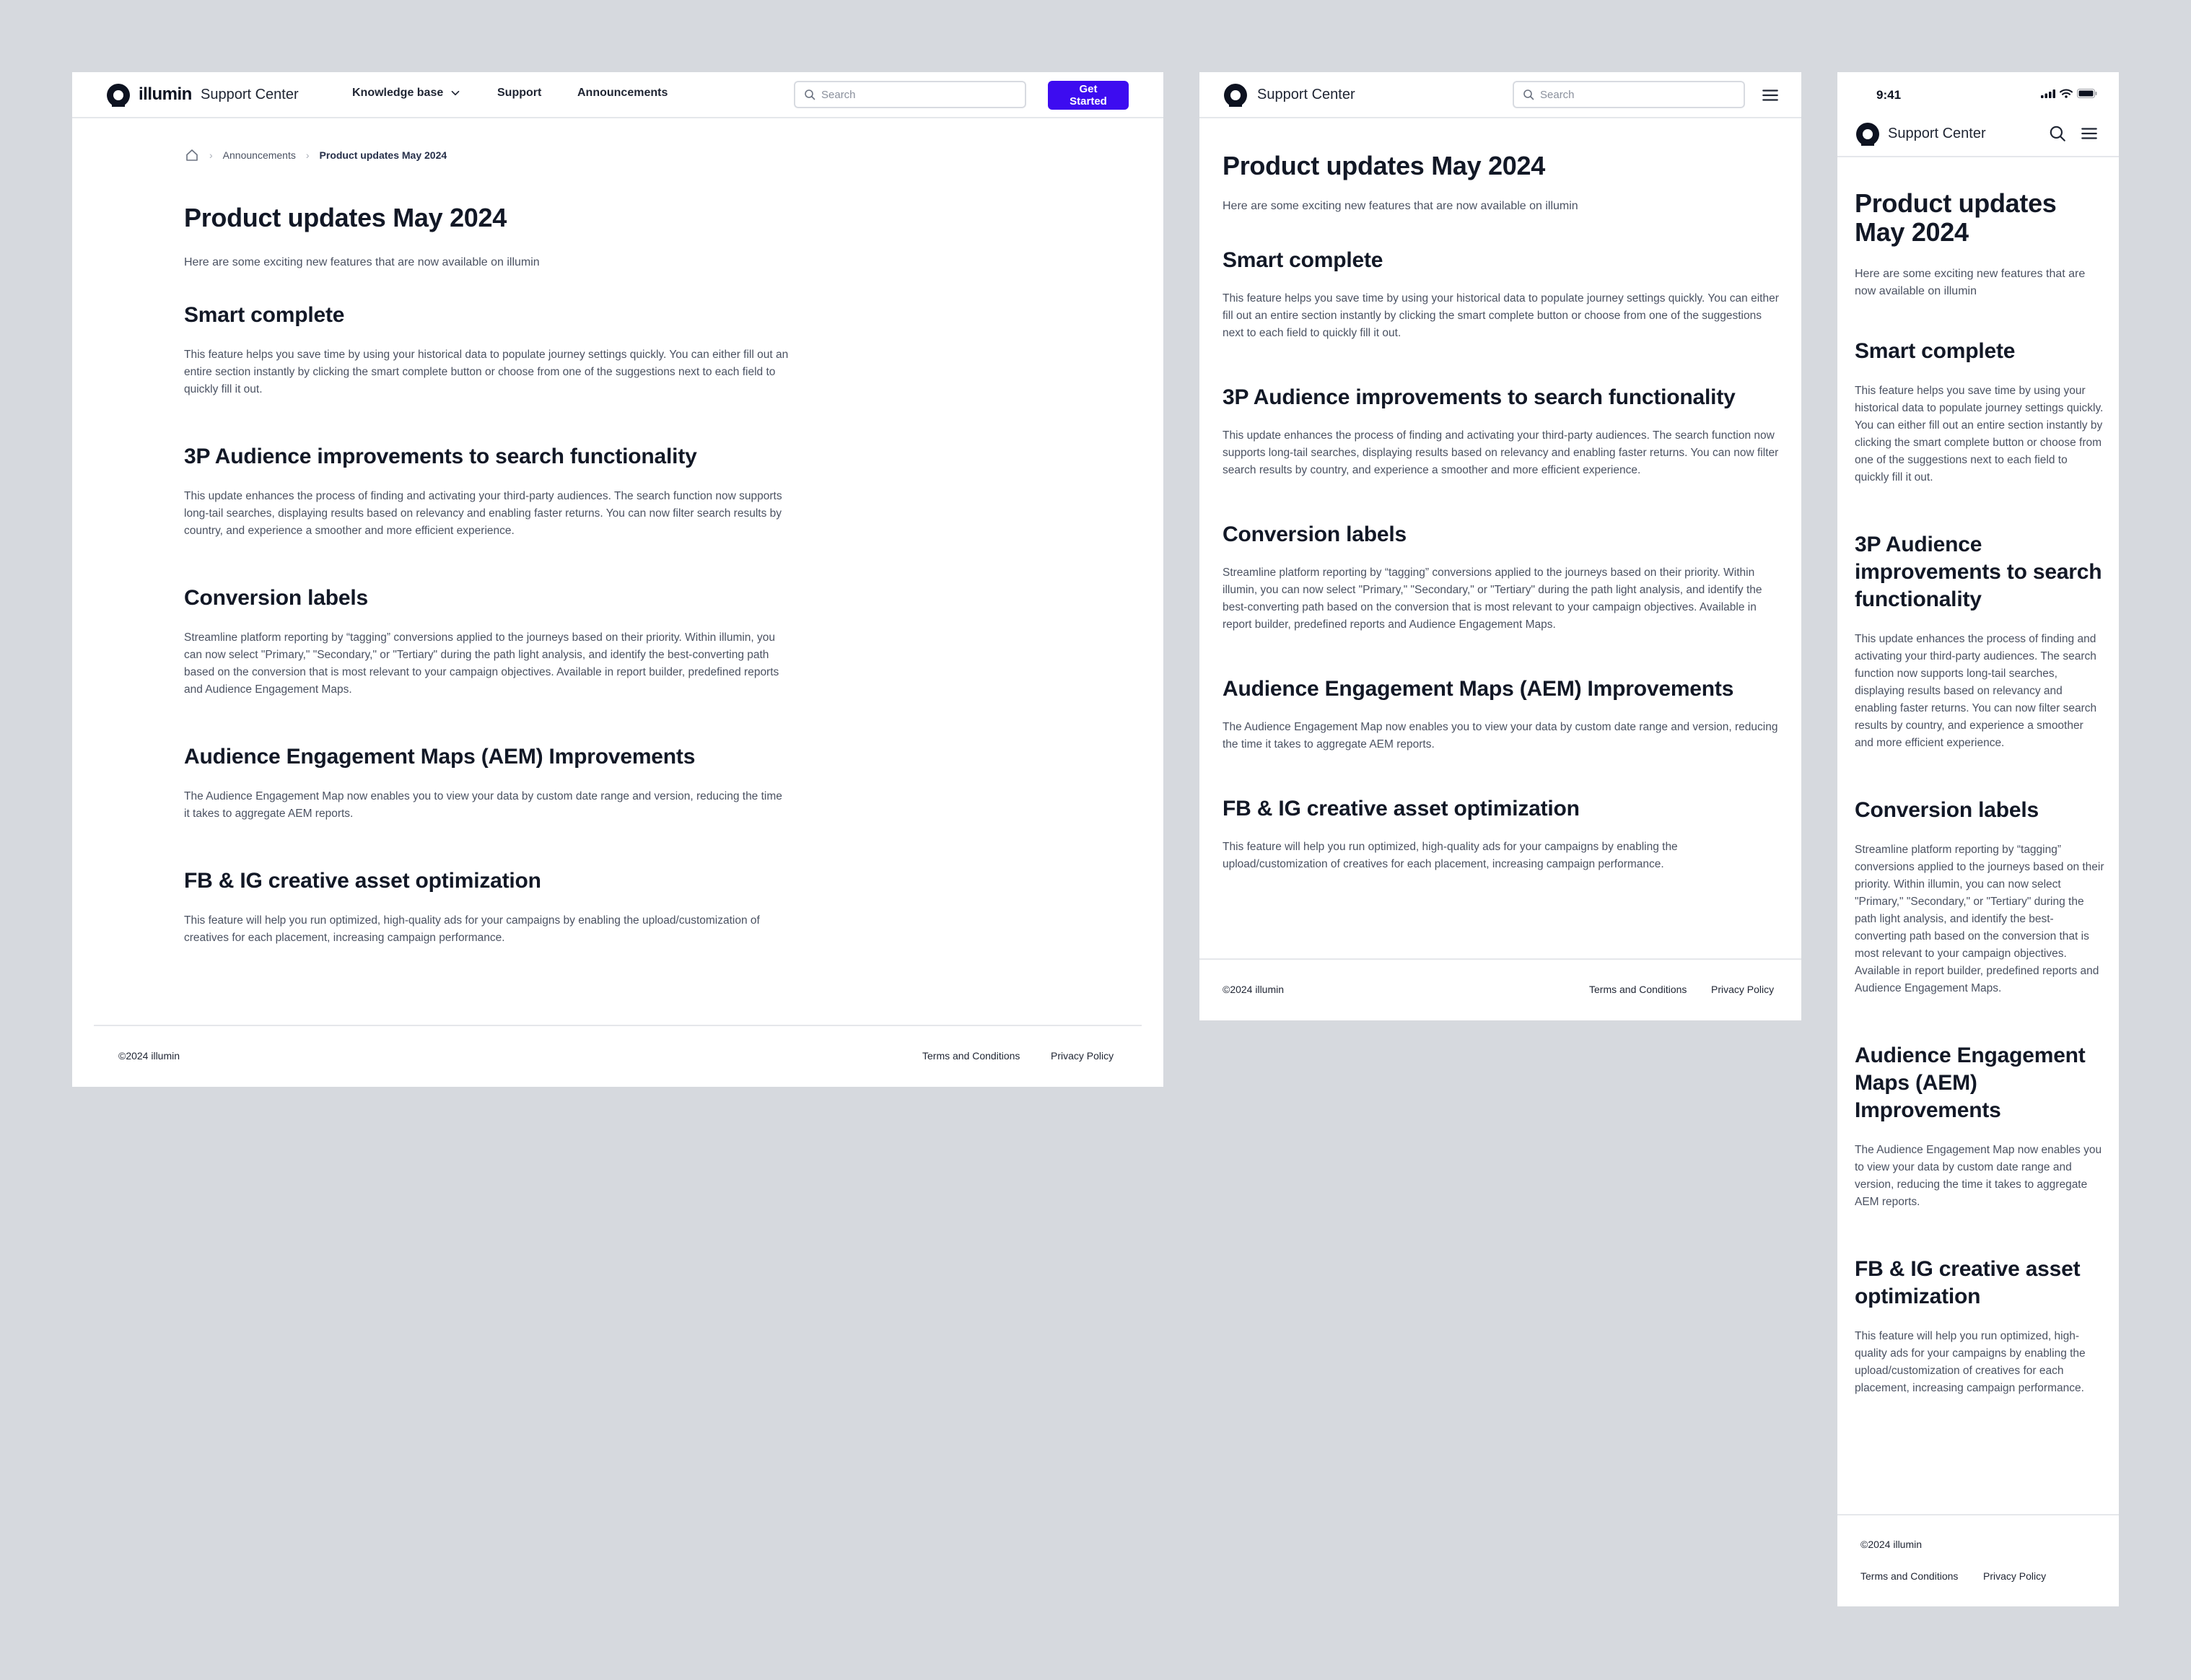  Describe the element at coordinates (192, 155) in the screenshot. I see `home-icon` at that location.